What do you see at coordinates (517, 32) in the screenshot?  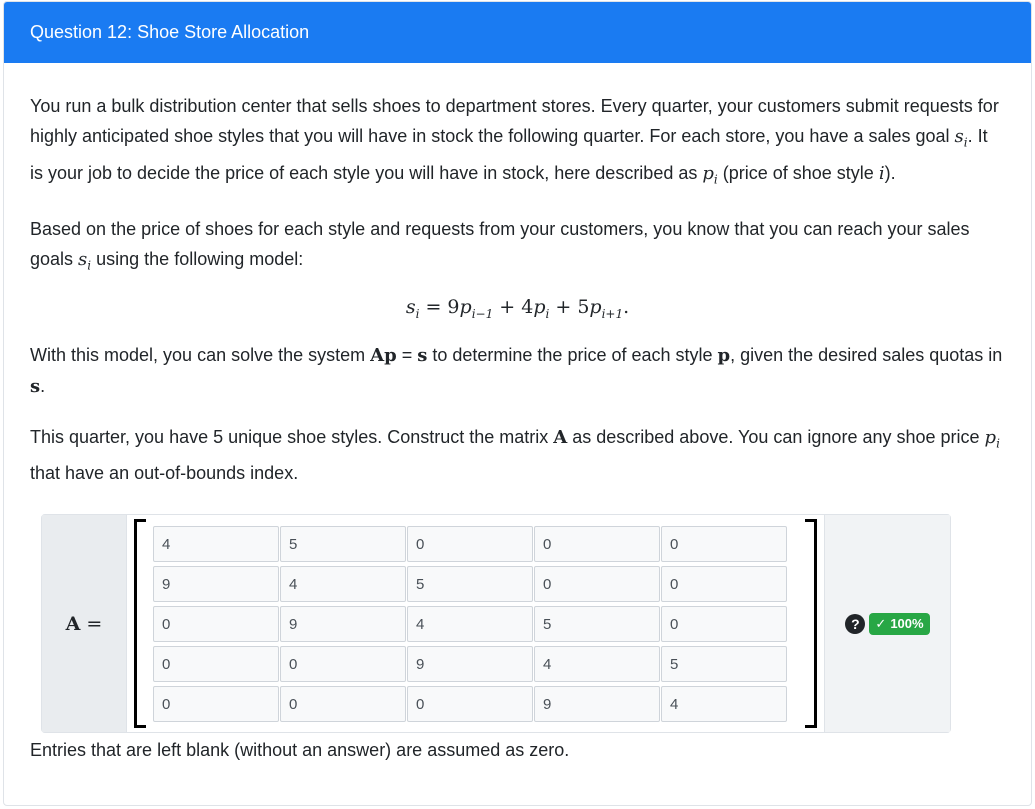 I see `question-header: Question 12: Shoe Store Allocation` at bounding box center [517, 32].